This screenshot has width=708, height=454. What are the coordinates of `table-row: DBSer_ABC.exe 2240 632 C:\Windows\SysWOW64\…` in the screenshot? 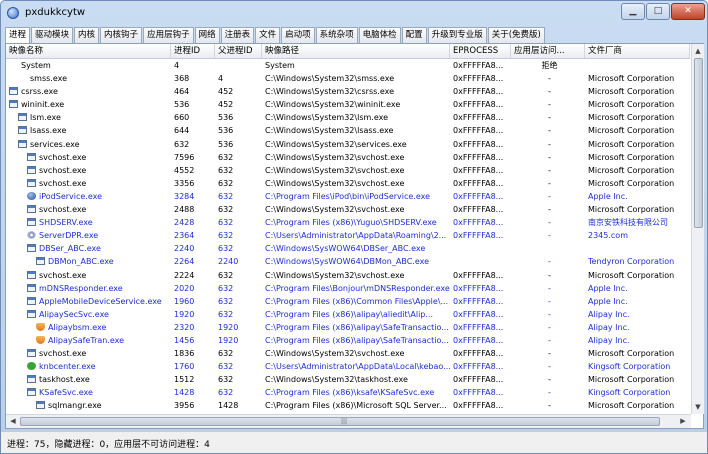 It's located at (348, 248).